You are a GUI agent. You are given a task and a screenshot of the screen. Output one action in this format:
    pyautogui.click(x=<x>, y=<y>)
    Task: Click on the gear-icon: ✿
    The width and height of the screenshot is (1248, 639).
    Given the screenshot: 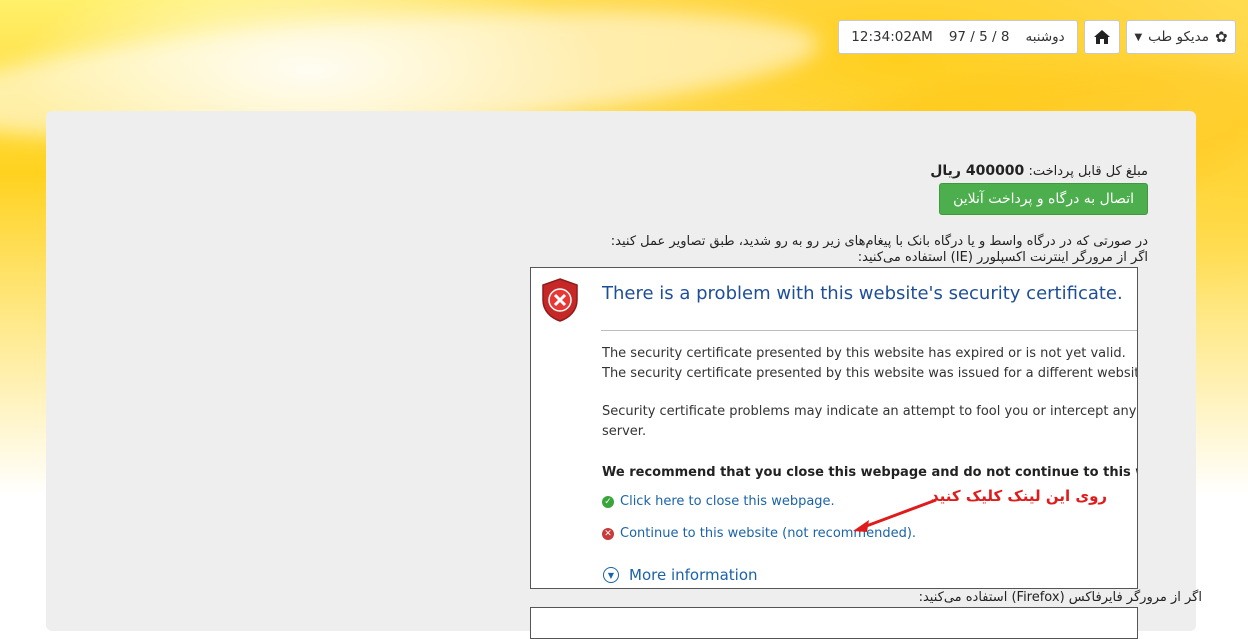 What is the action you would take?
    pyautogui.click(x=1221, y=37)
    